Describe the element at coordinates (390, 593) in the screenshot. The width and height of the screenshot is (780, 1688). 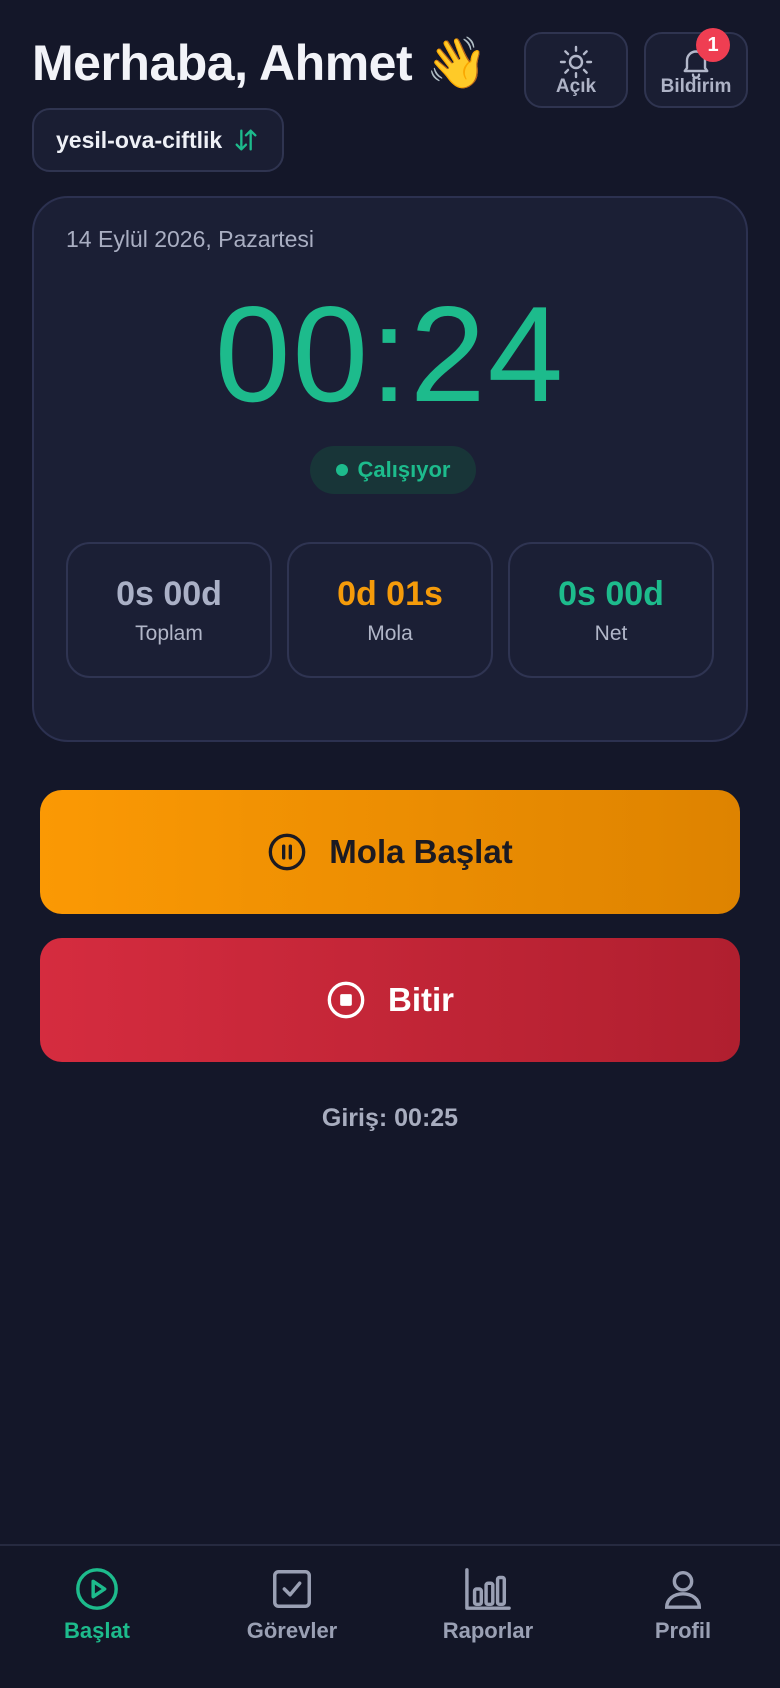
I see `stat-break-value: 0d 01s` at that location.